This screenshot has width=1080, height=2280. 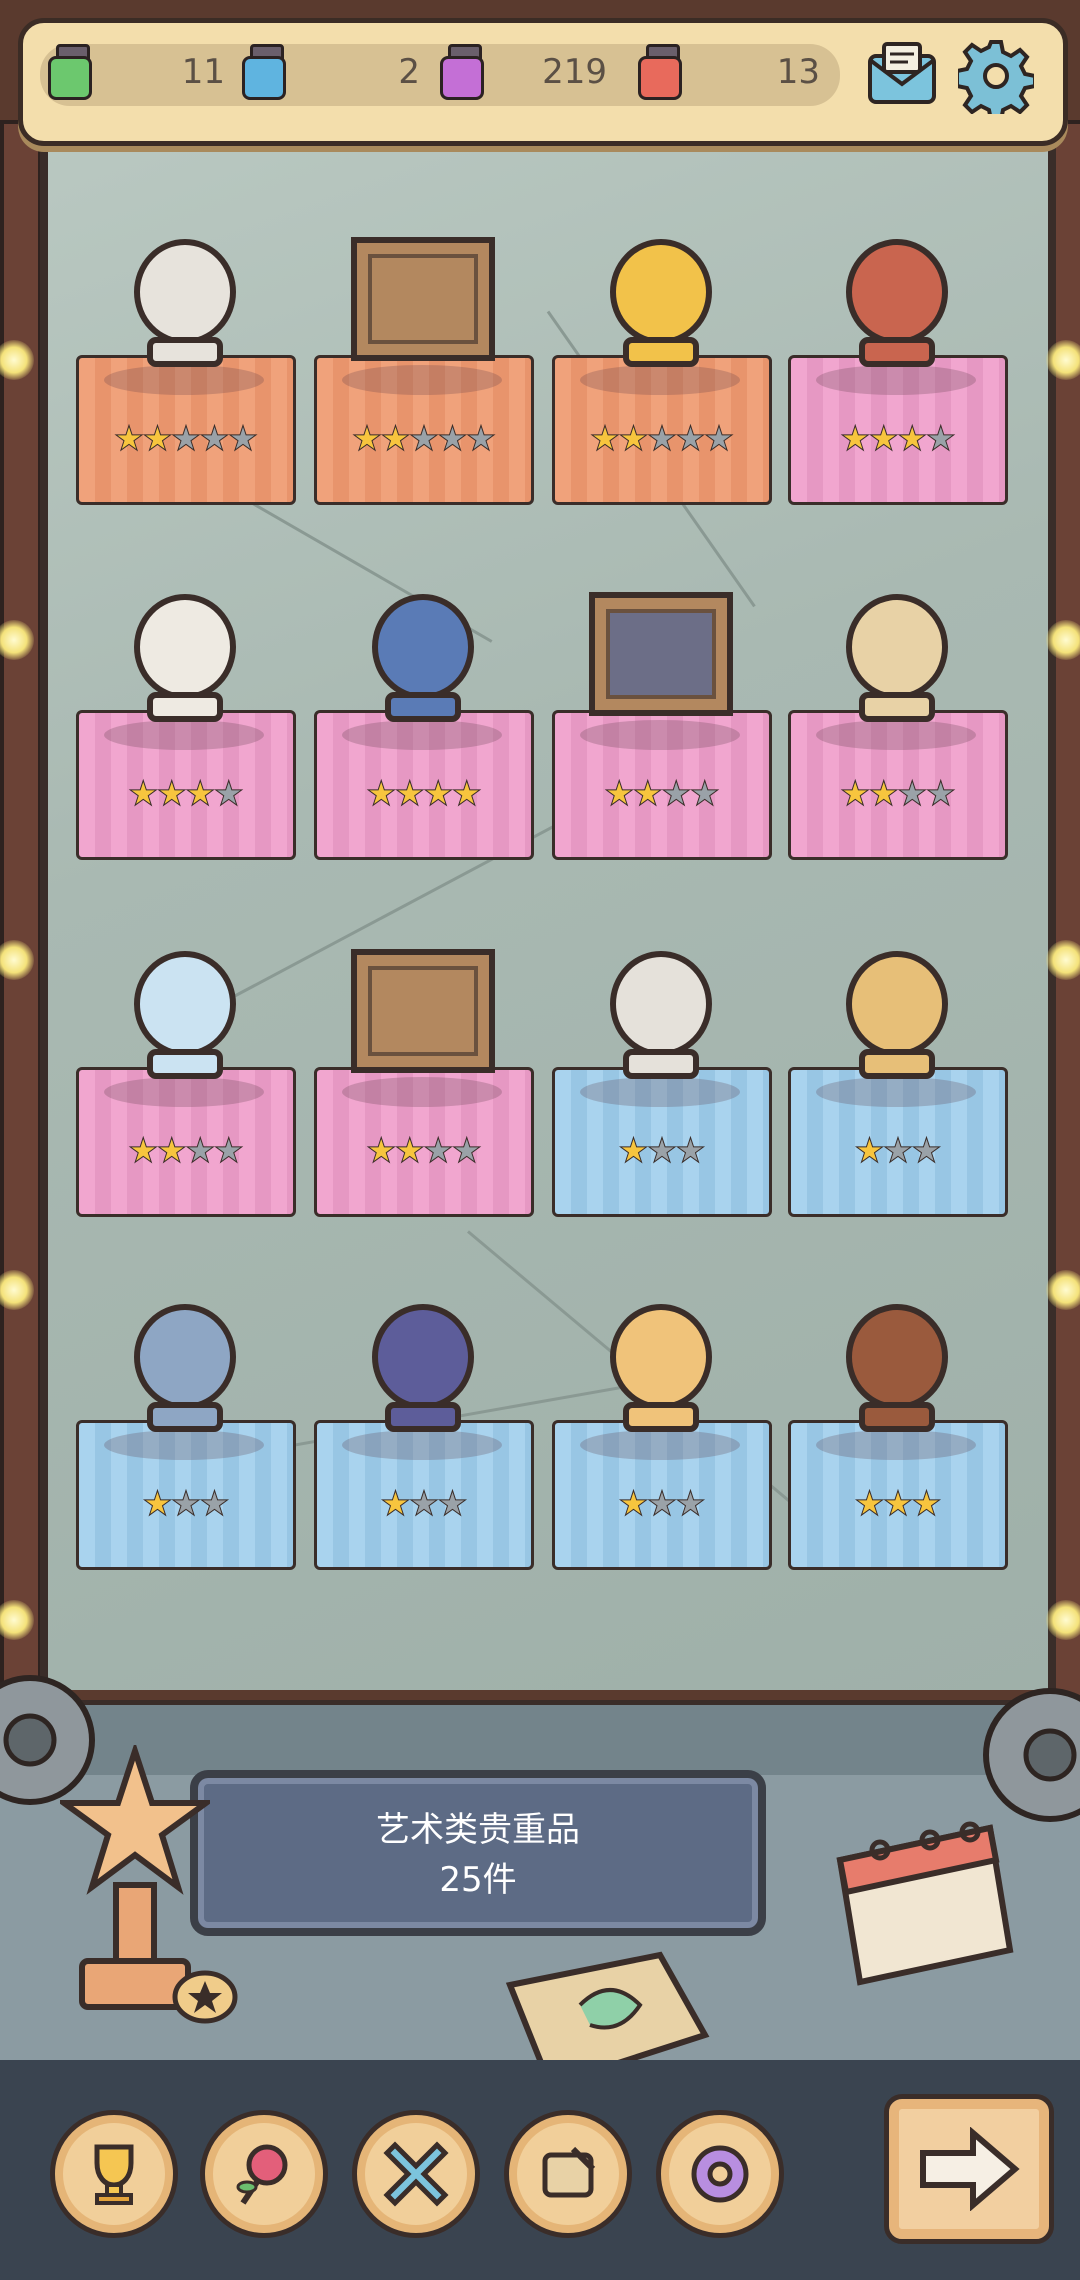 I want to click on purple-potion-icon, so click(x=462, y=72).